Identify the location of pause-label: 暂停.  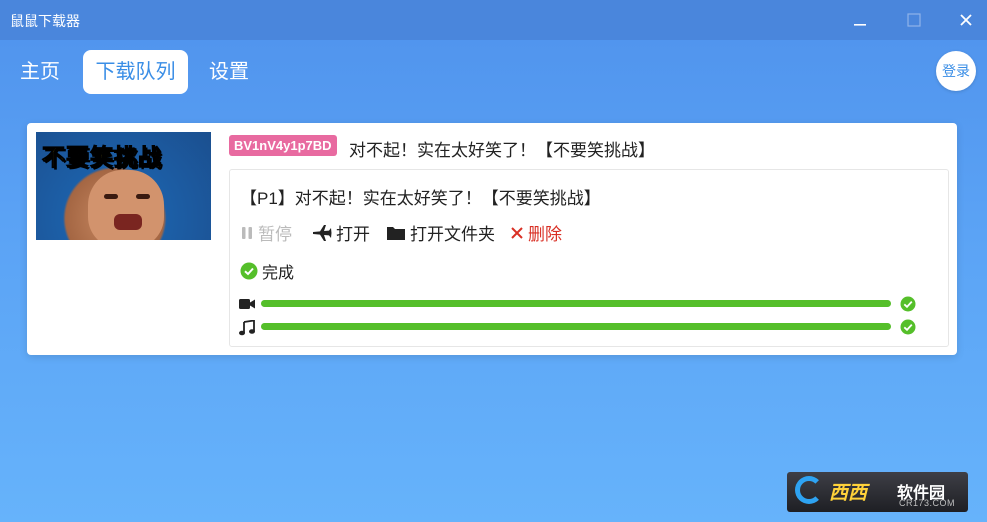
(275, 234).